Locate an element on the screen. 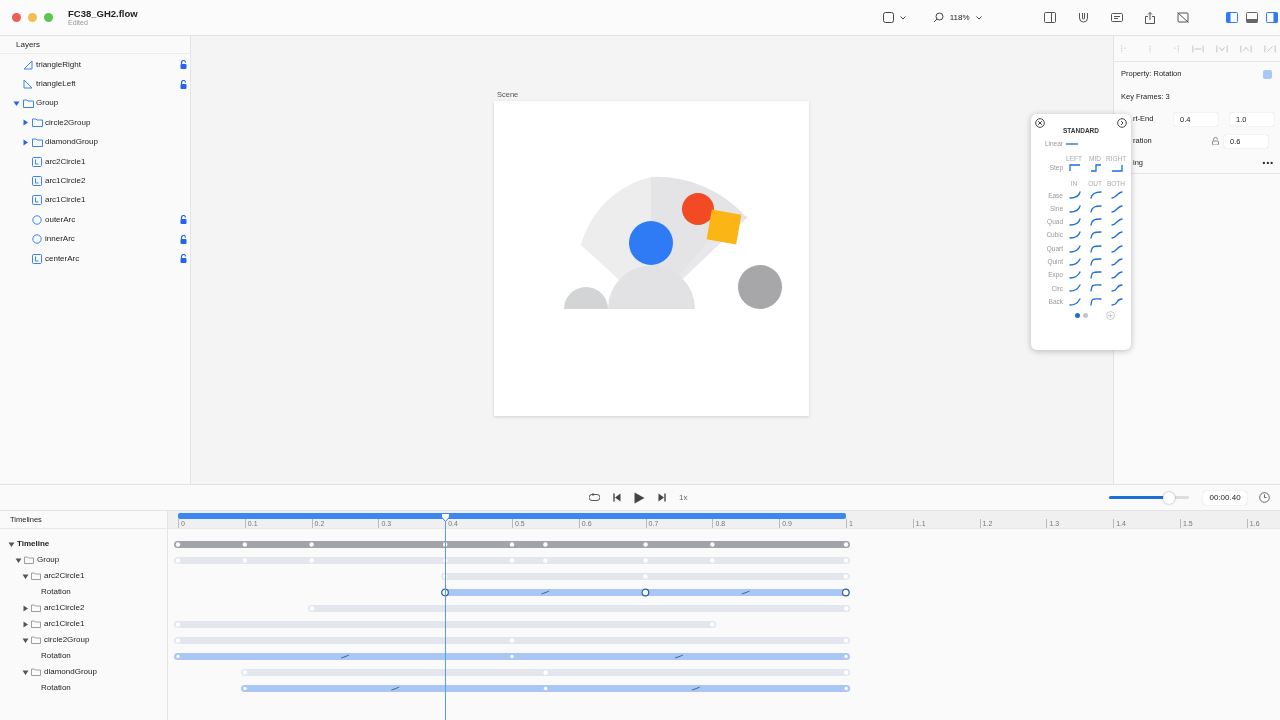  search-icon is located at coordinates (938, 17).